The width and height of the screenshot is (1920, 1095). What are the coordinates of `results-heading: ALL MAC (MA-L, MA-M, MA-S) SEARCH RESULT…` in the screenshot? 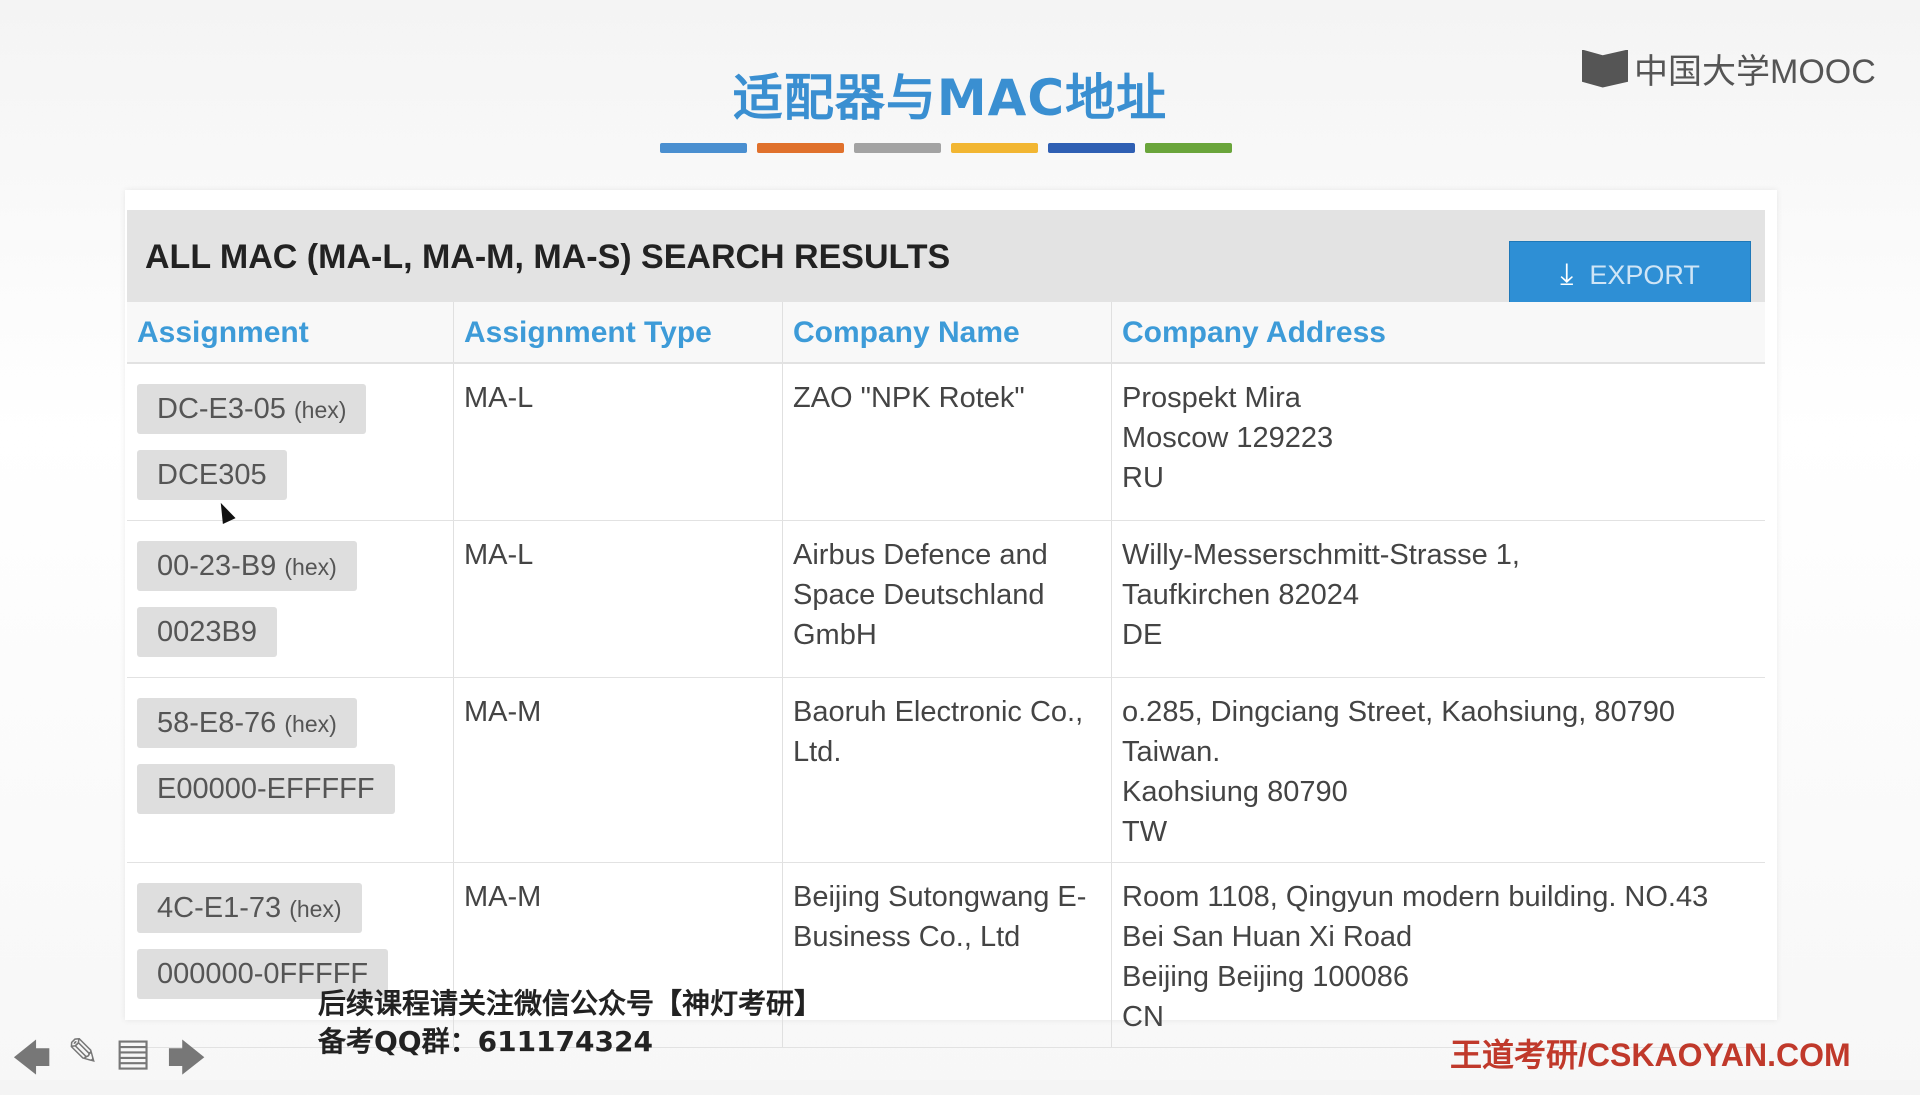 It's located at (548, 257).